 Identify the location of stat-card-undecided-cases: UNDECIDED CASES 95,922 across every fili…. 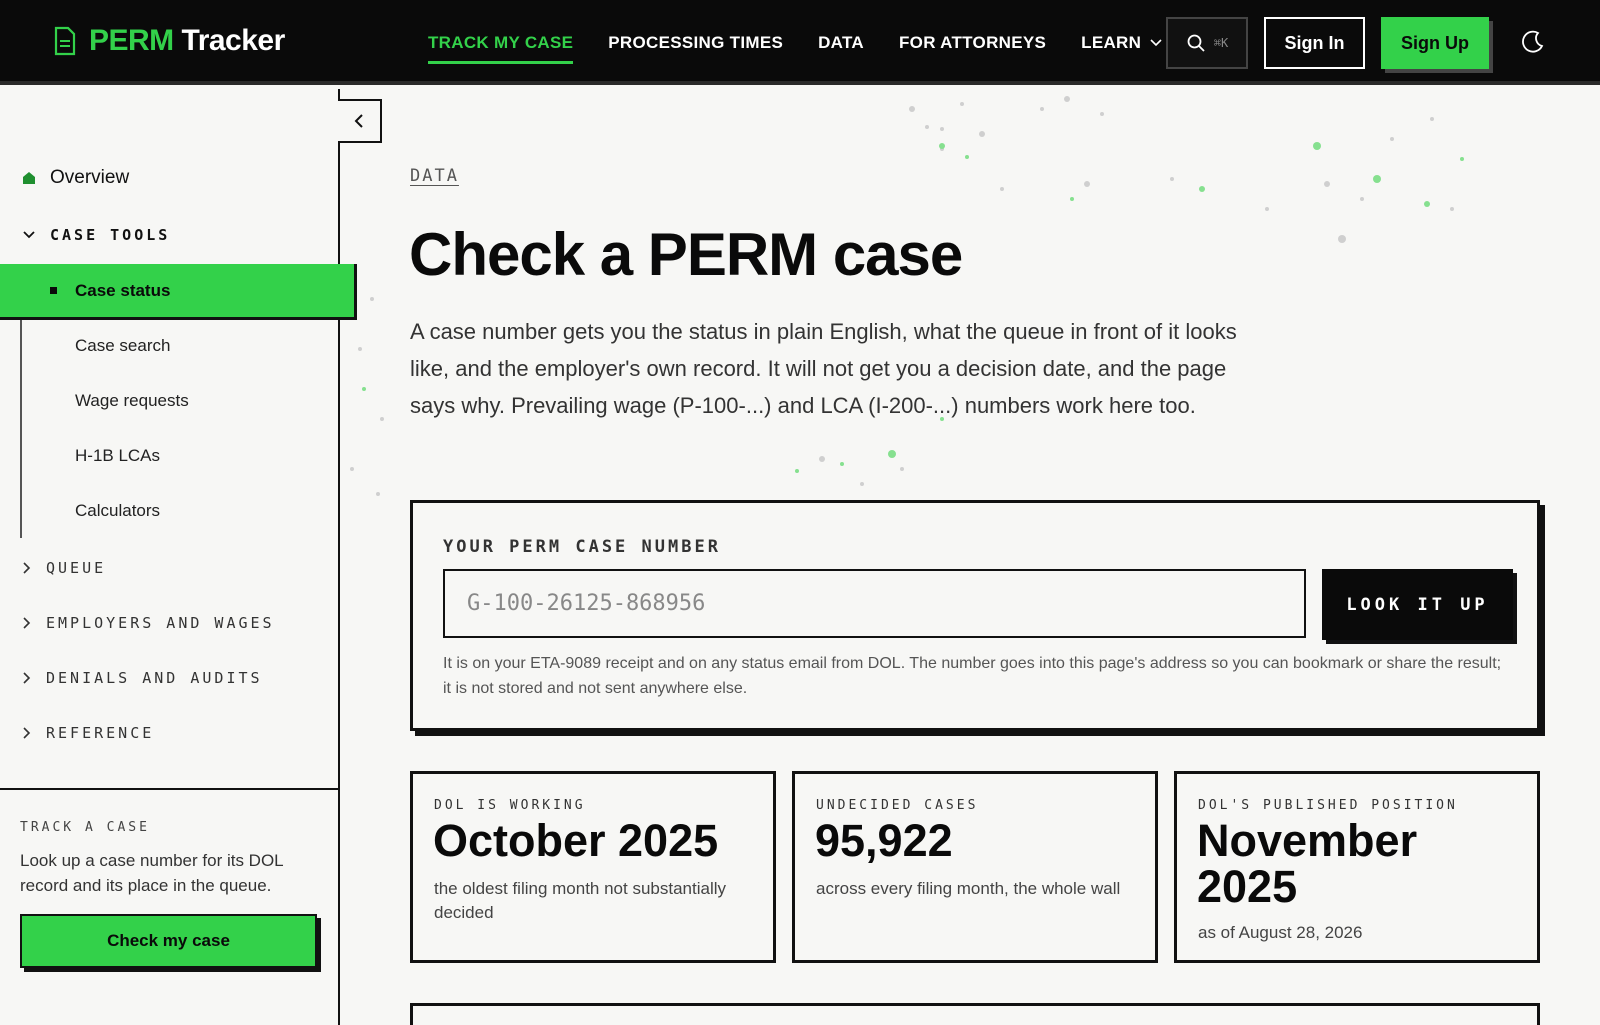
(975, 867).